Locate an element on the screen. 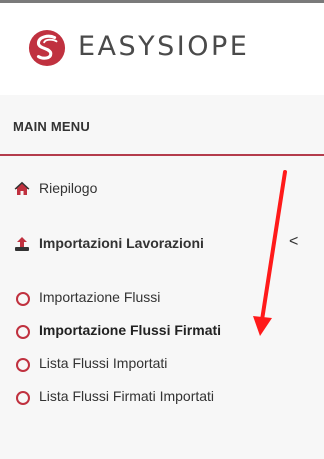  main-menu-title: MAIN MENU is located at coordinates (51, 126).